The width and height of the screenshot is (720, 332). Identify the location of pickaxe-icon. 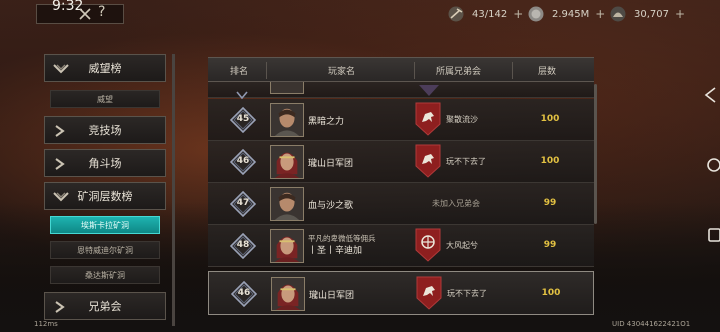
(456, 14).